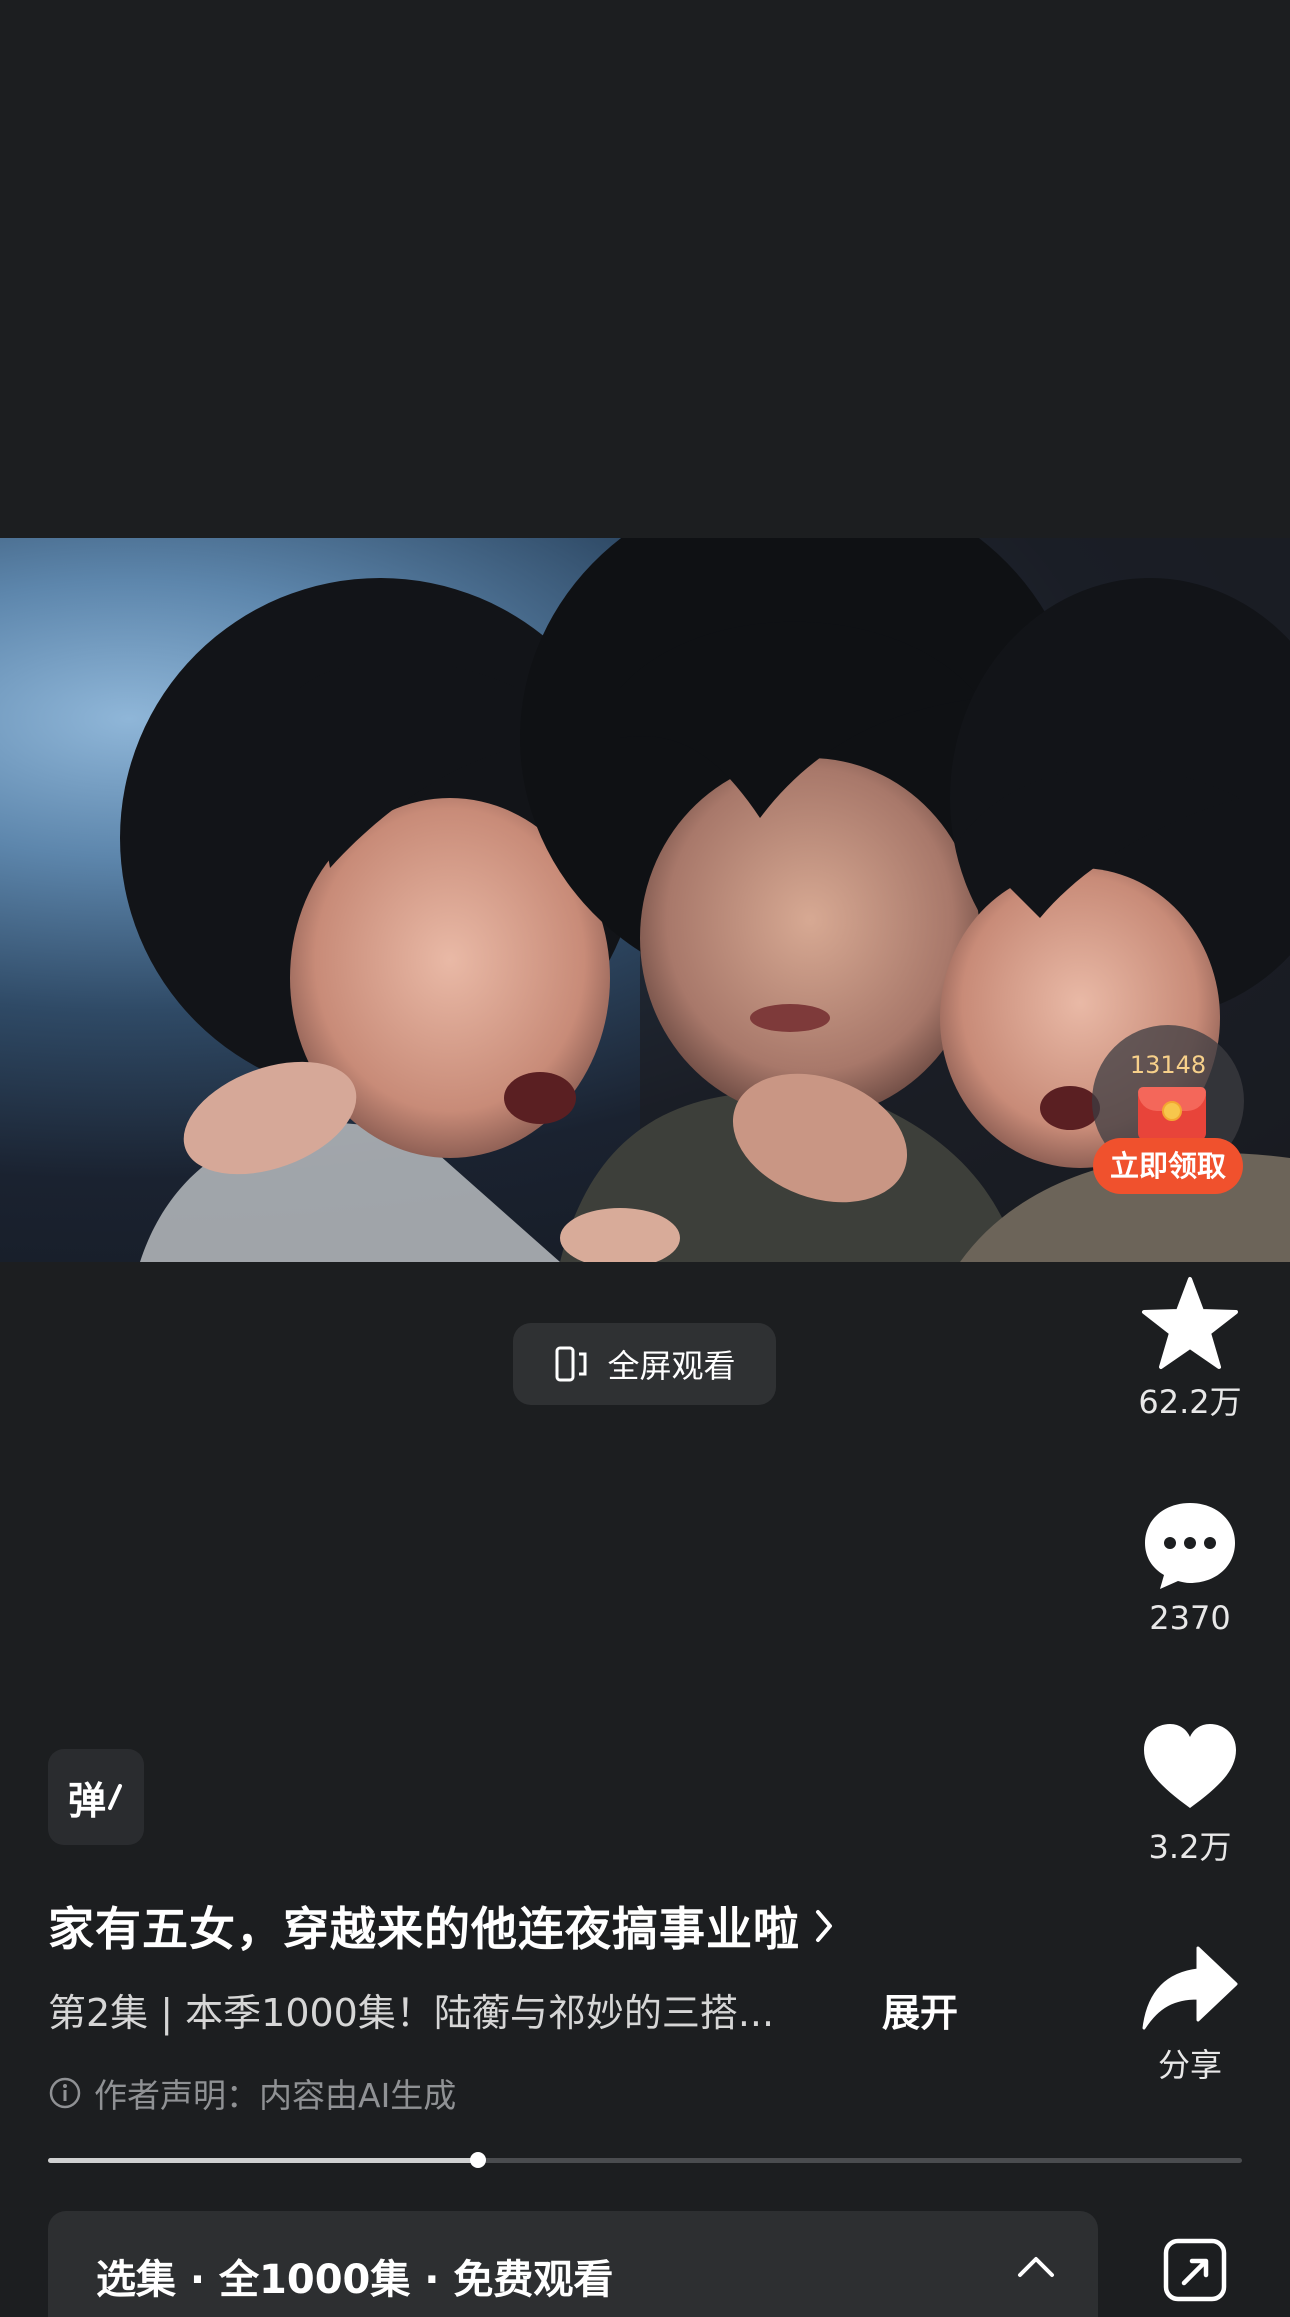 The height and width of the screenshot is (2317, 1290). I want to click on playback-progress-bar, so click(645, 2160).